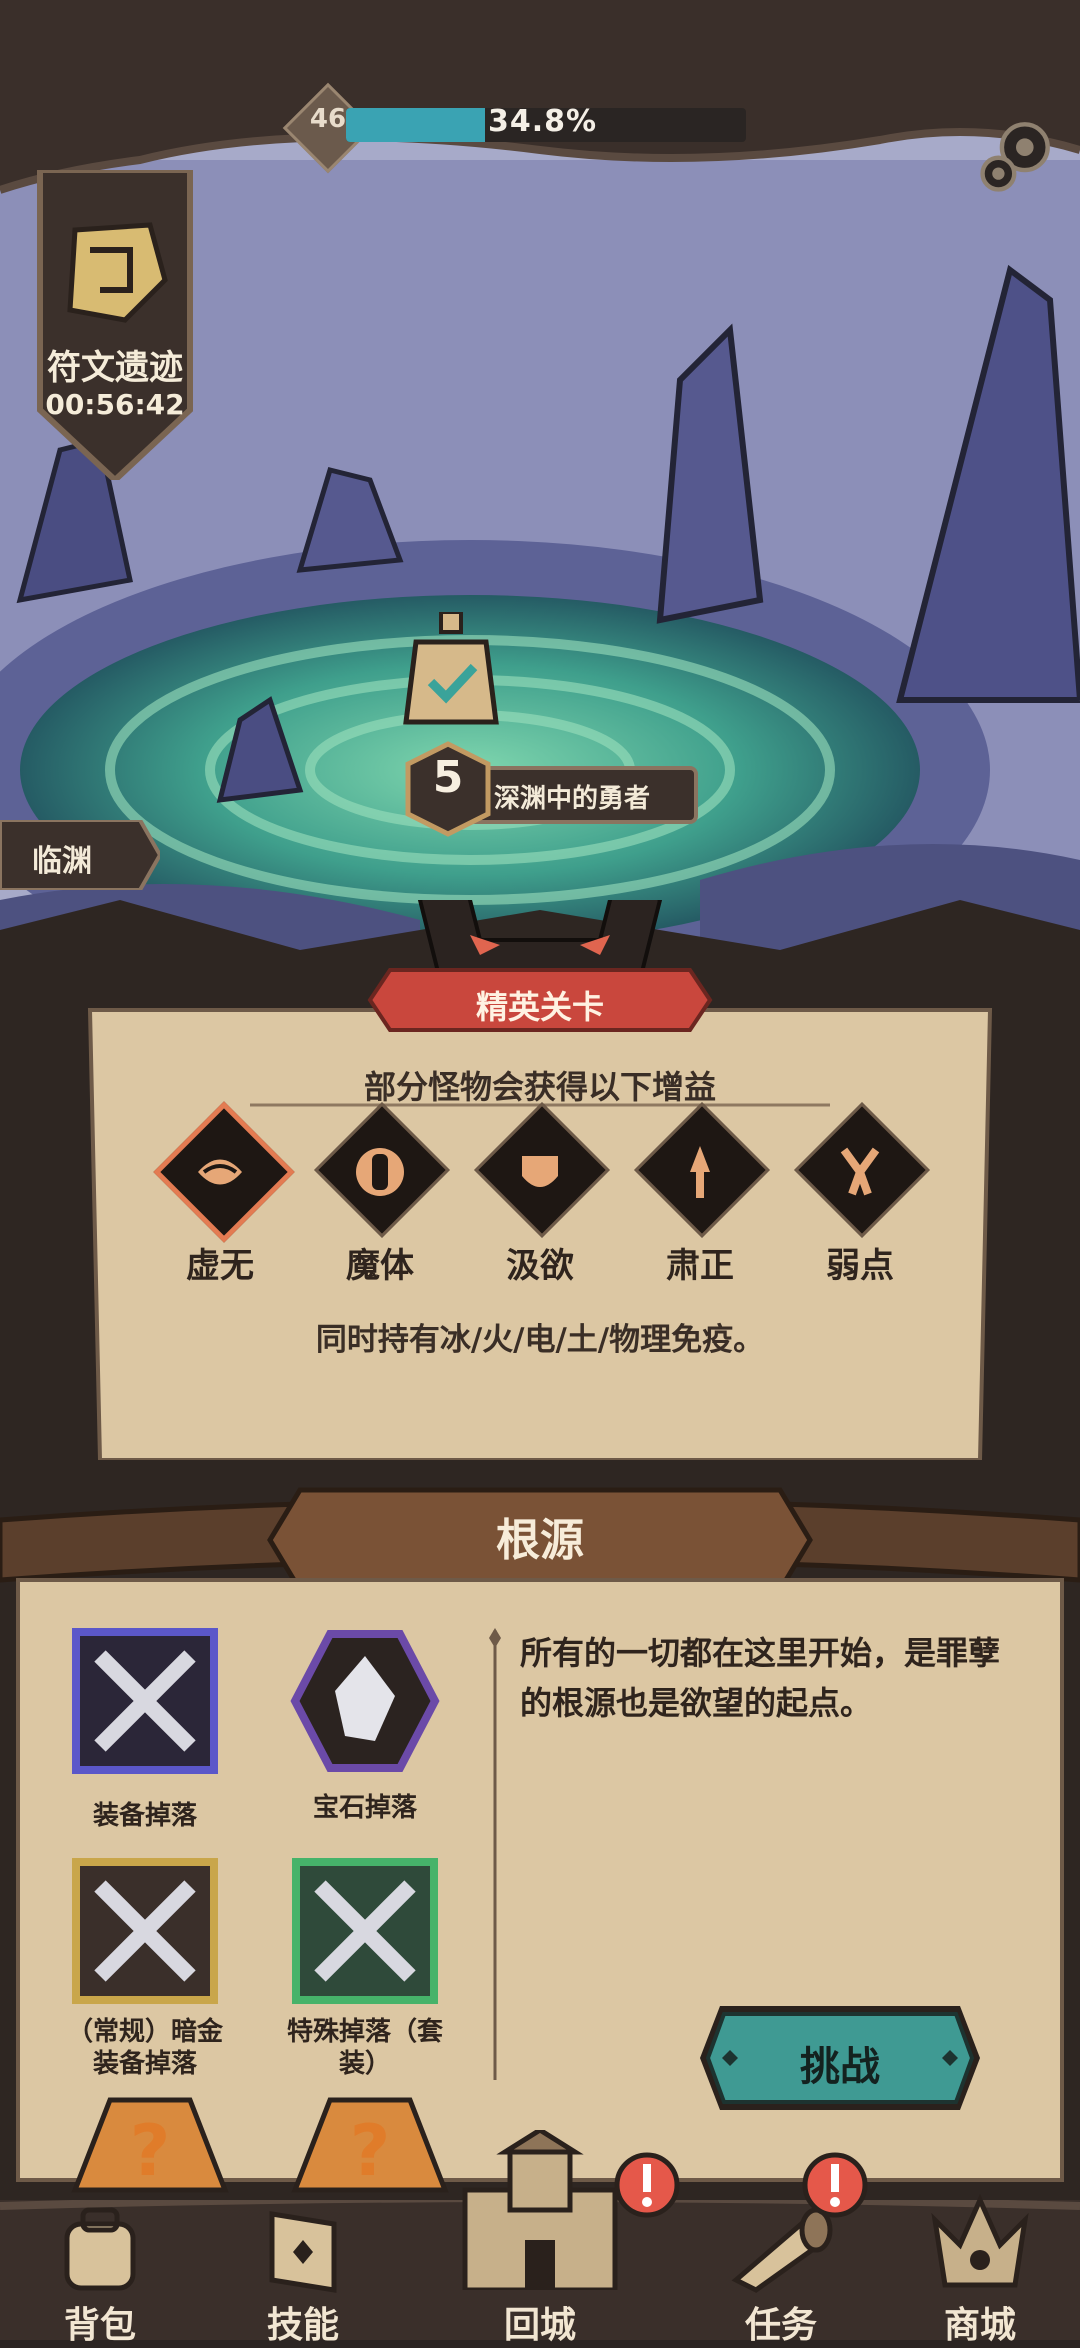 The height and width of the screenshot is (2348, 1080). I want to click on xp-percent: 34.8%, so click(543, 121).